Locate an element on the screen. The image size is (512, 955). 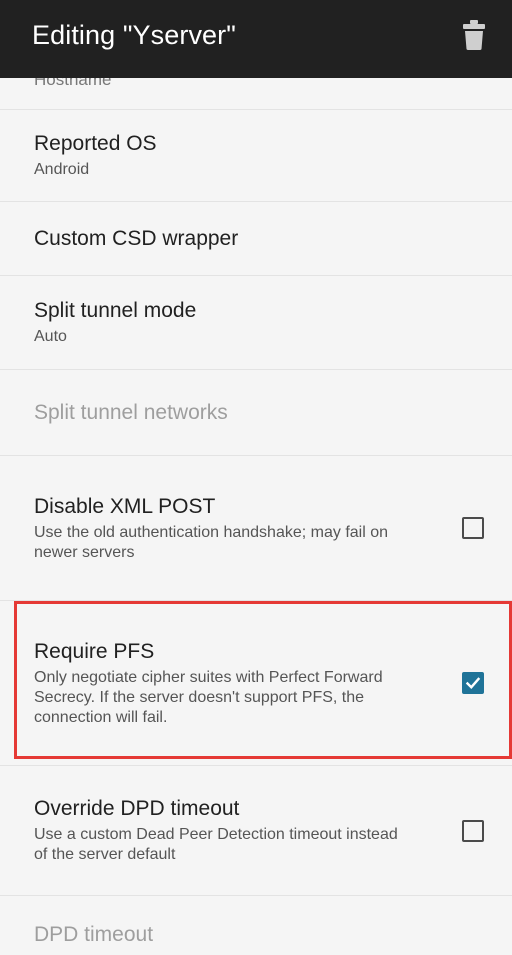
pref-override-dpd-title: Override DPD timeout is located at coordinates (137, 808).